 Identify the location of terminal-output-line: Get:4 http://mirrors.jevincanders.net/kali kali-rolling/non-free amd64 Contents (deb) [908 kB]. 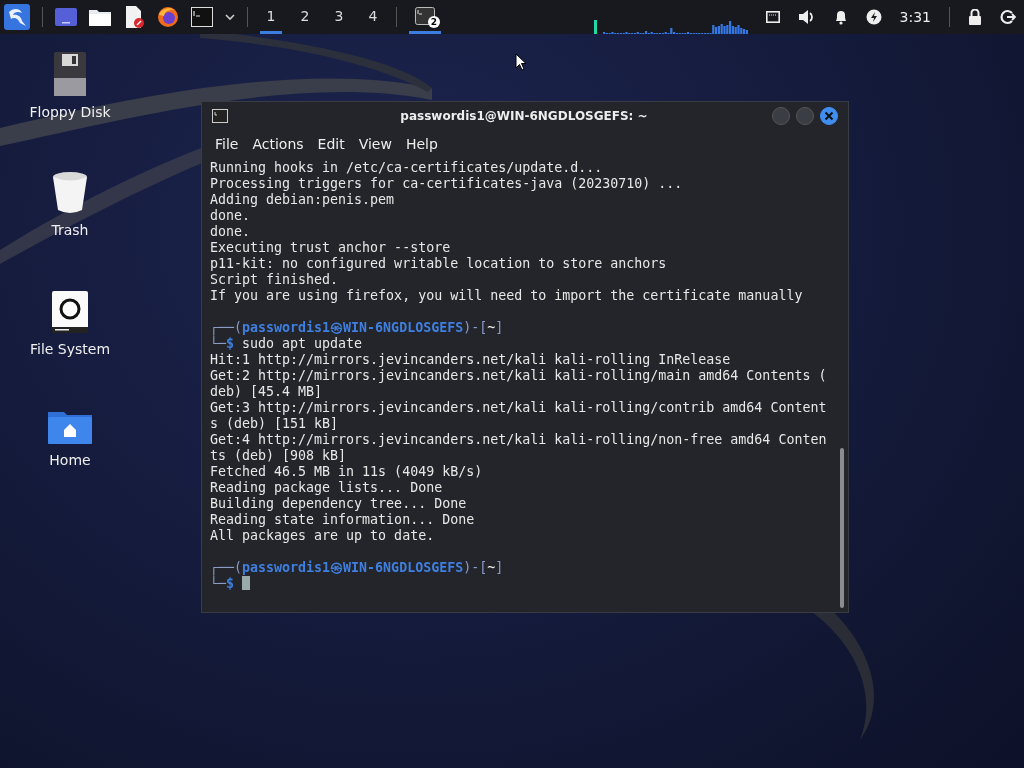
(518, 448).